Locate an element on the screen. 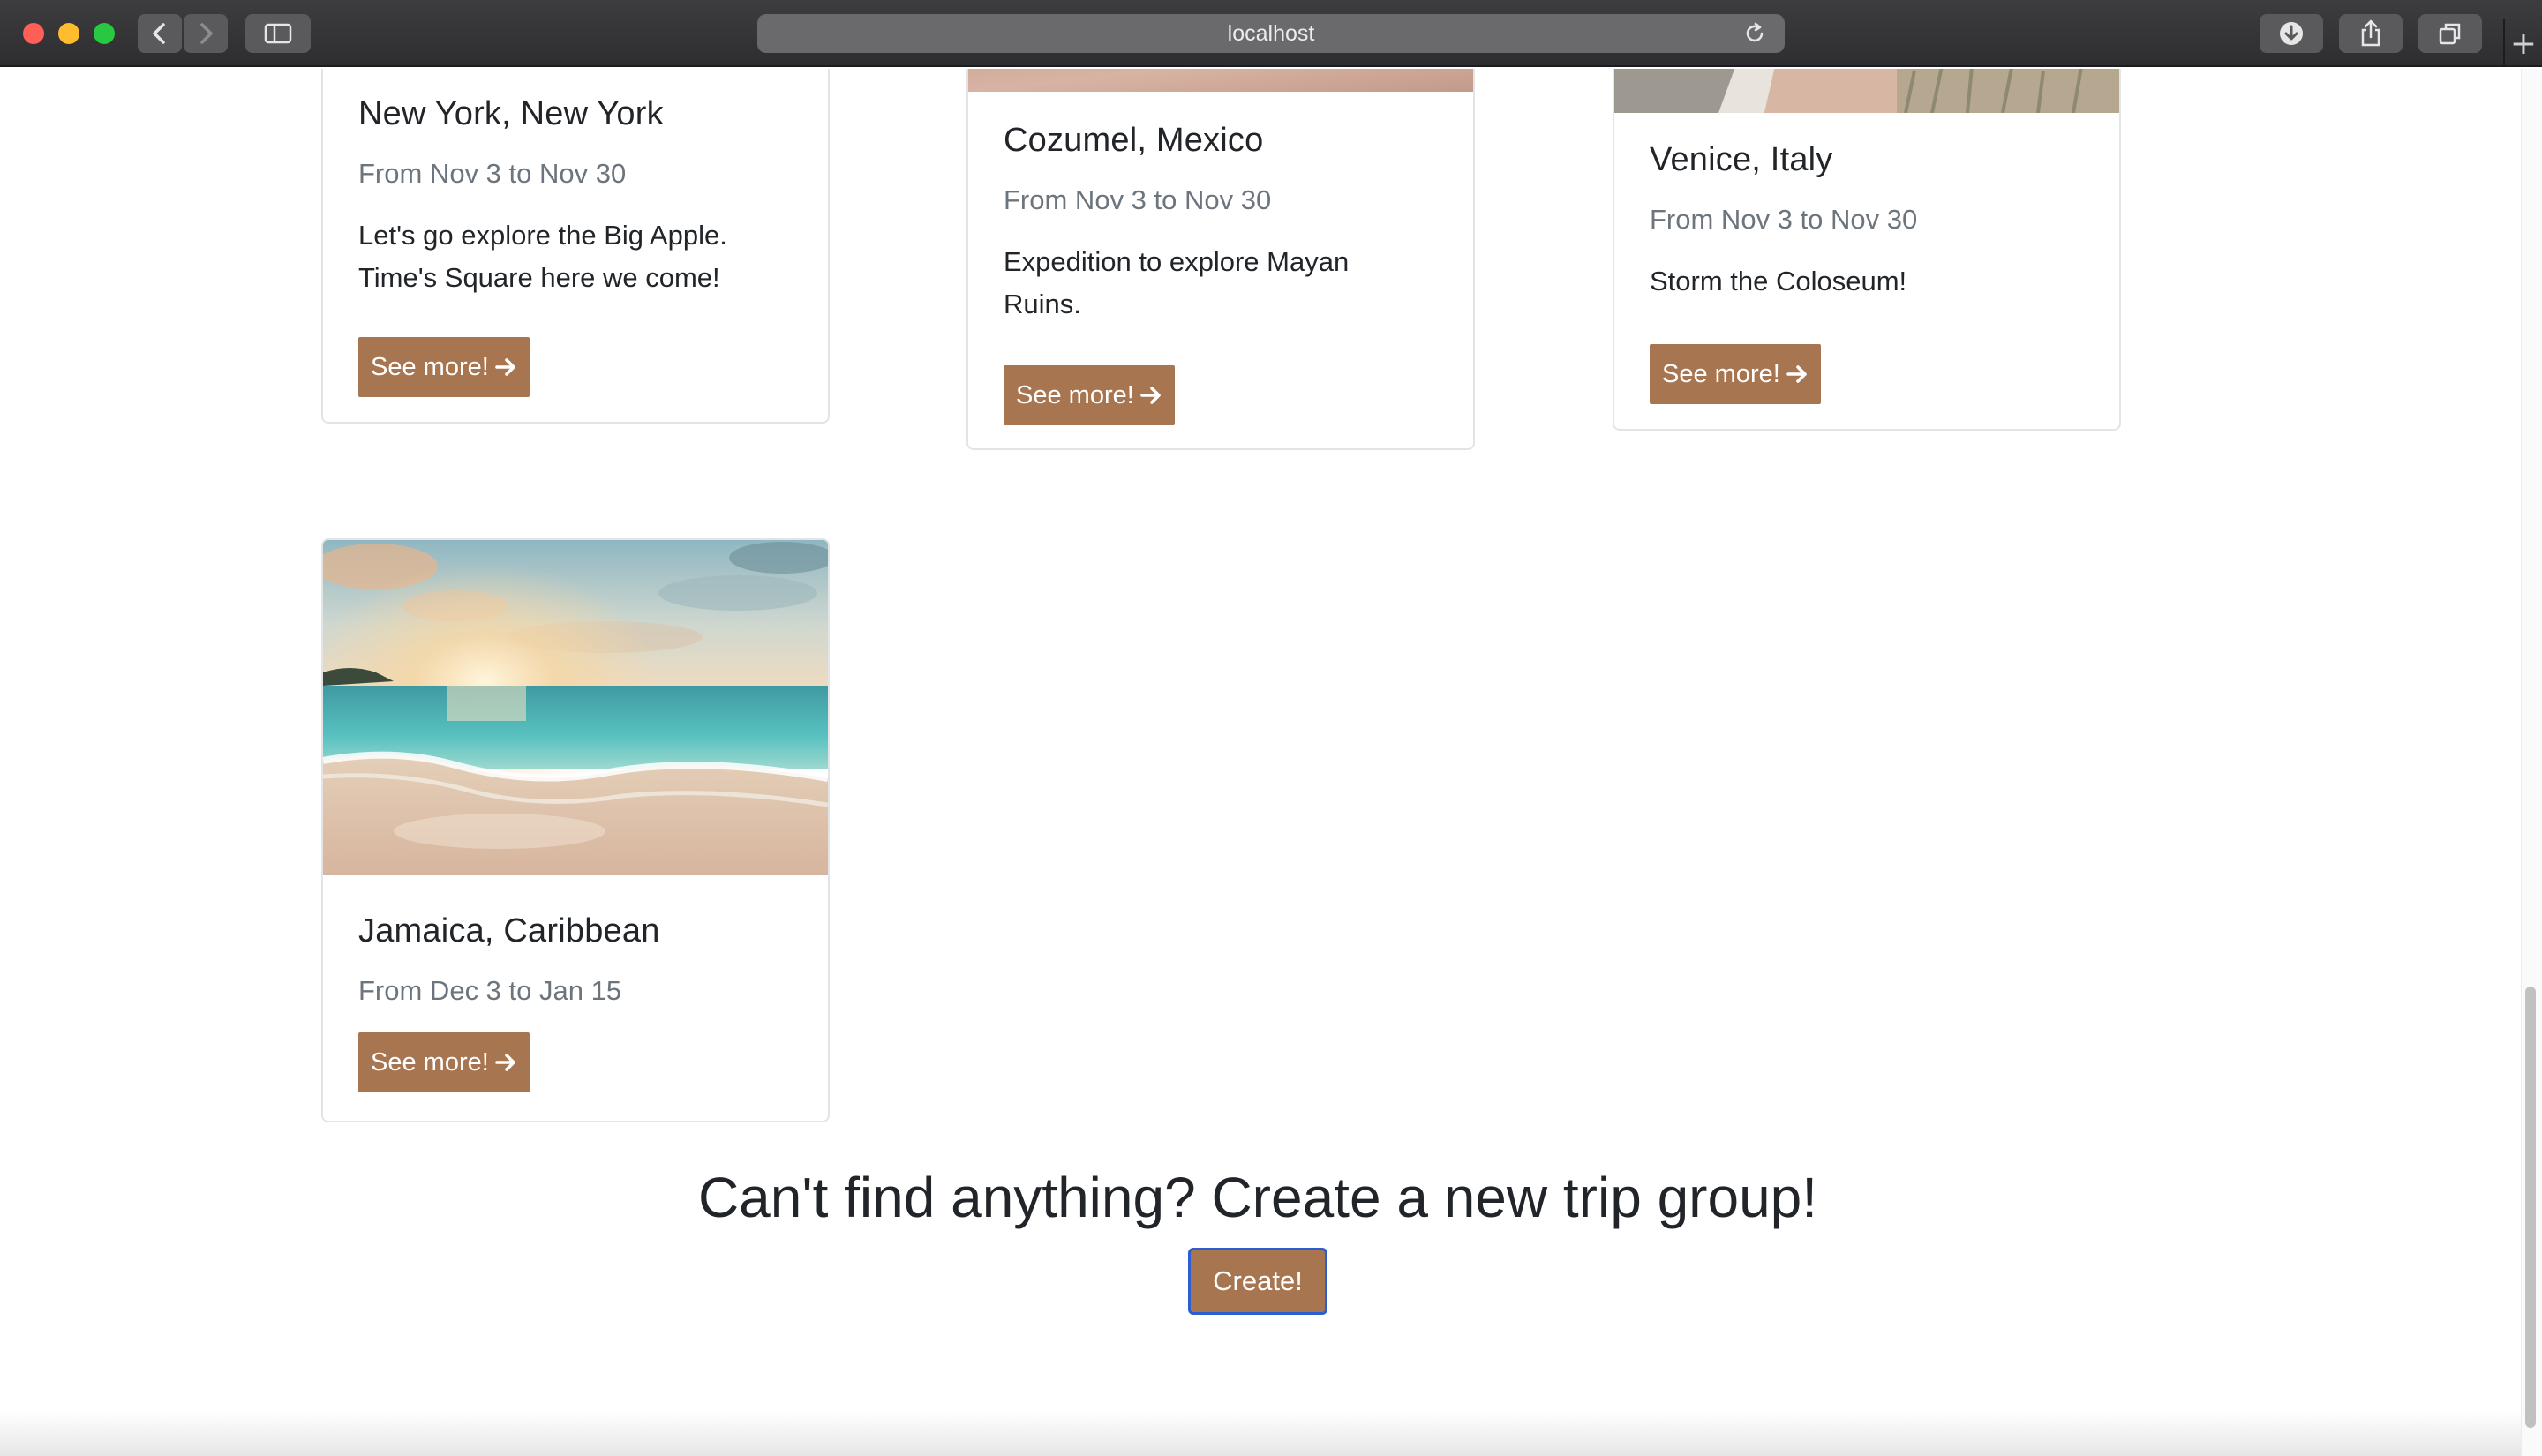  trip-description: Expedition to explore Mayan Ruins. is located at coordinates (1177, 282).